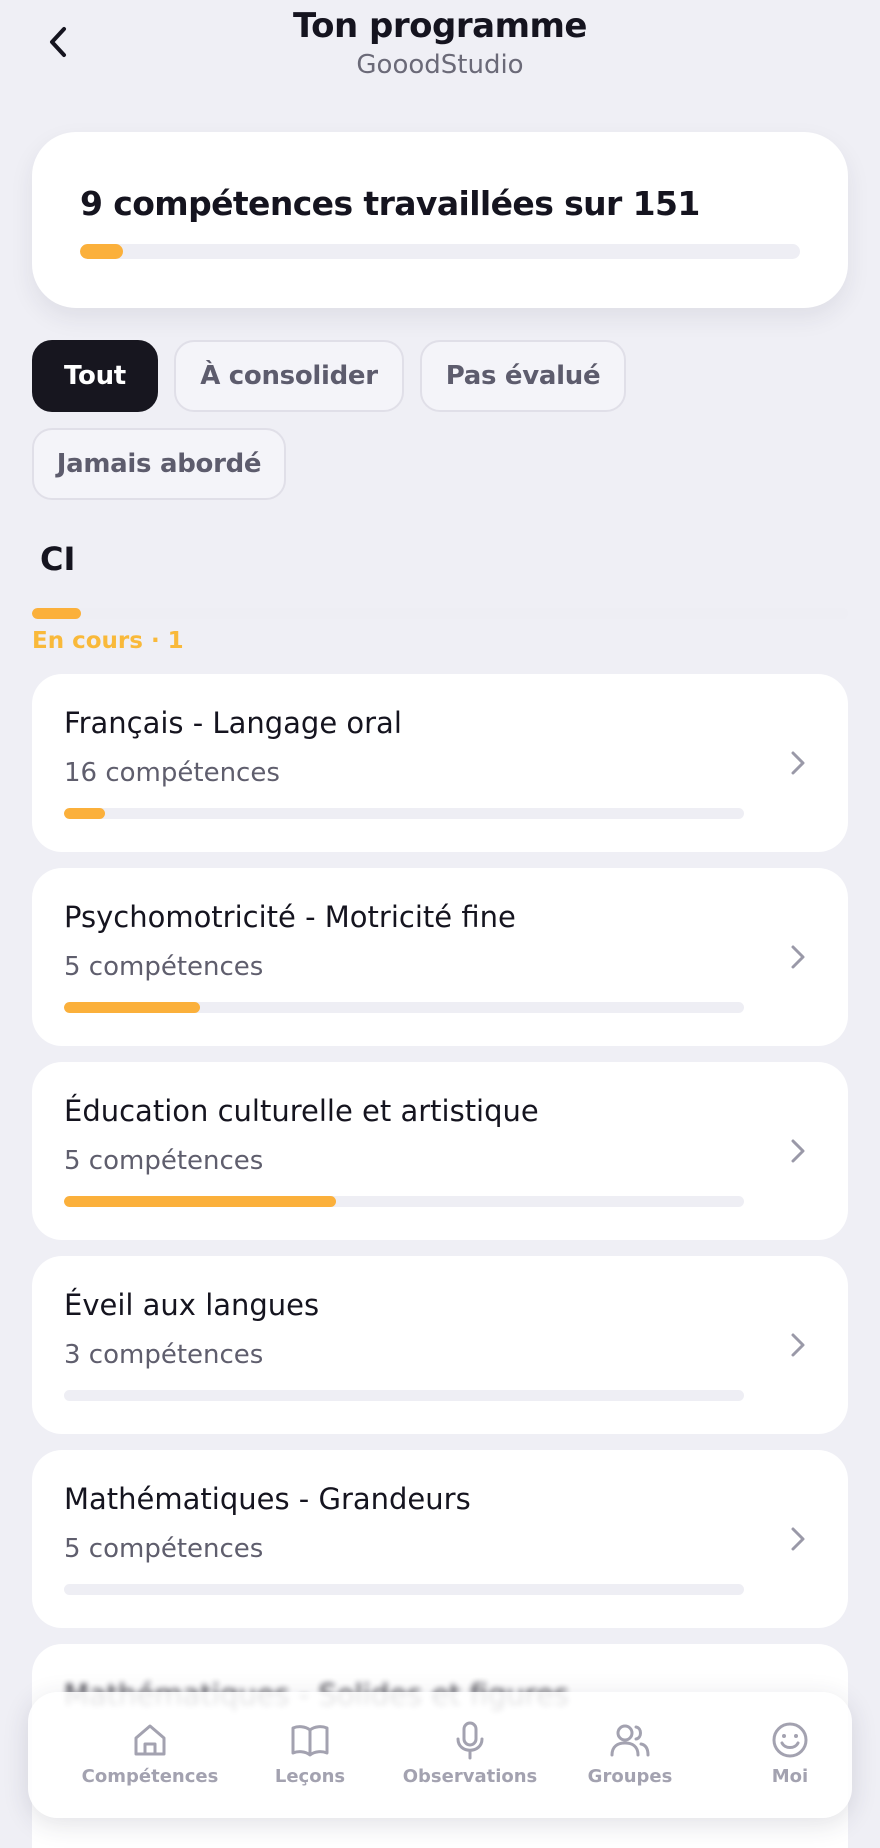 The height and width of the screenshot is (1848, 880). I want to click on section-status: En cours · 1, so click(108, 641).